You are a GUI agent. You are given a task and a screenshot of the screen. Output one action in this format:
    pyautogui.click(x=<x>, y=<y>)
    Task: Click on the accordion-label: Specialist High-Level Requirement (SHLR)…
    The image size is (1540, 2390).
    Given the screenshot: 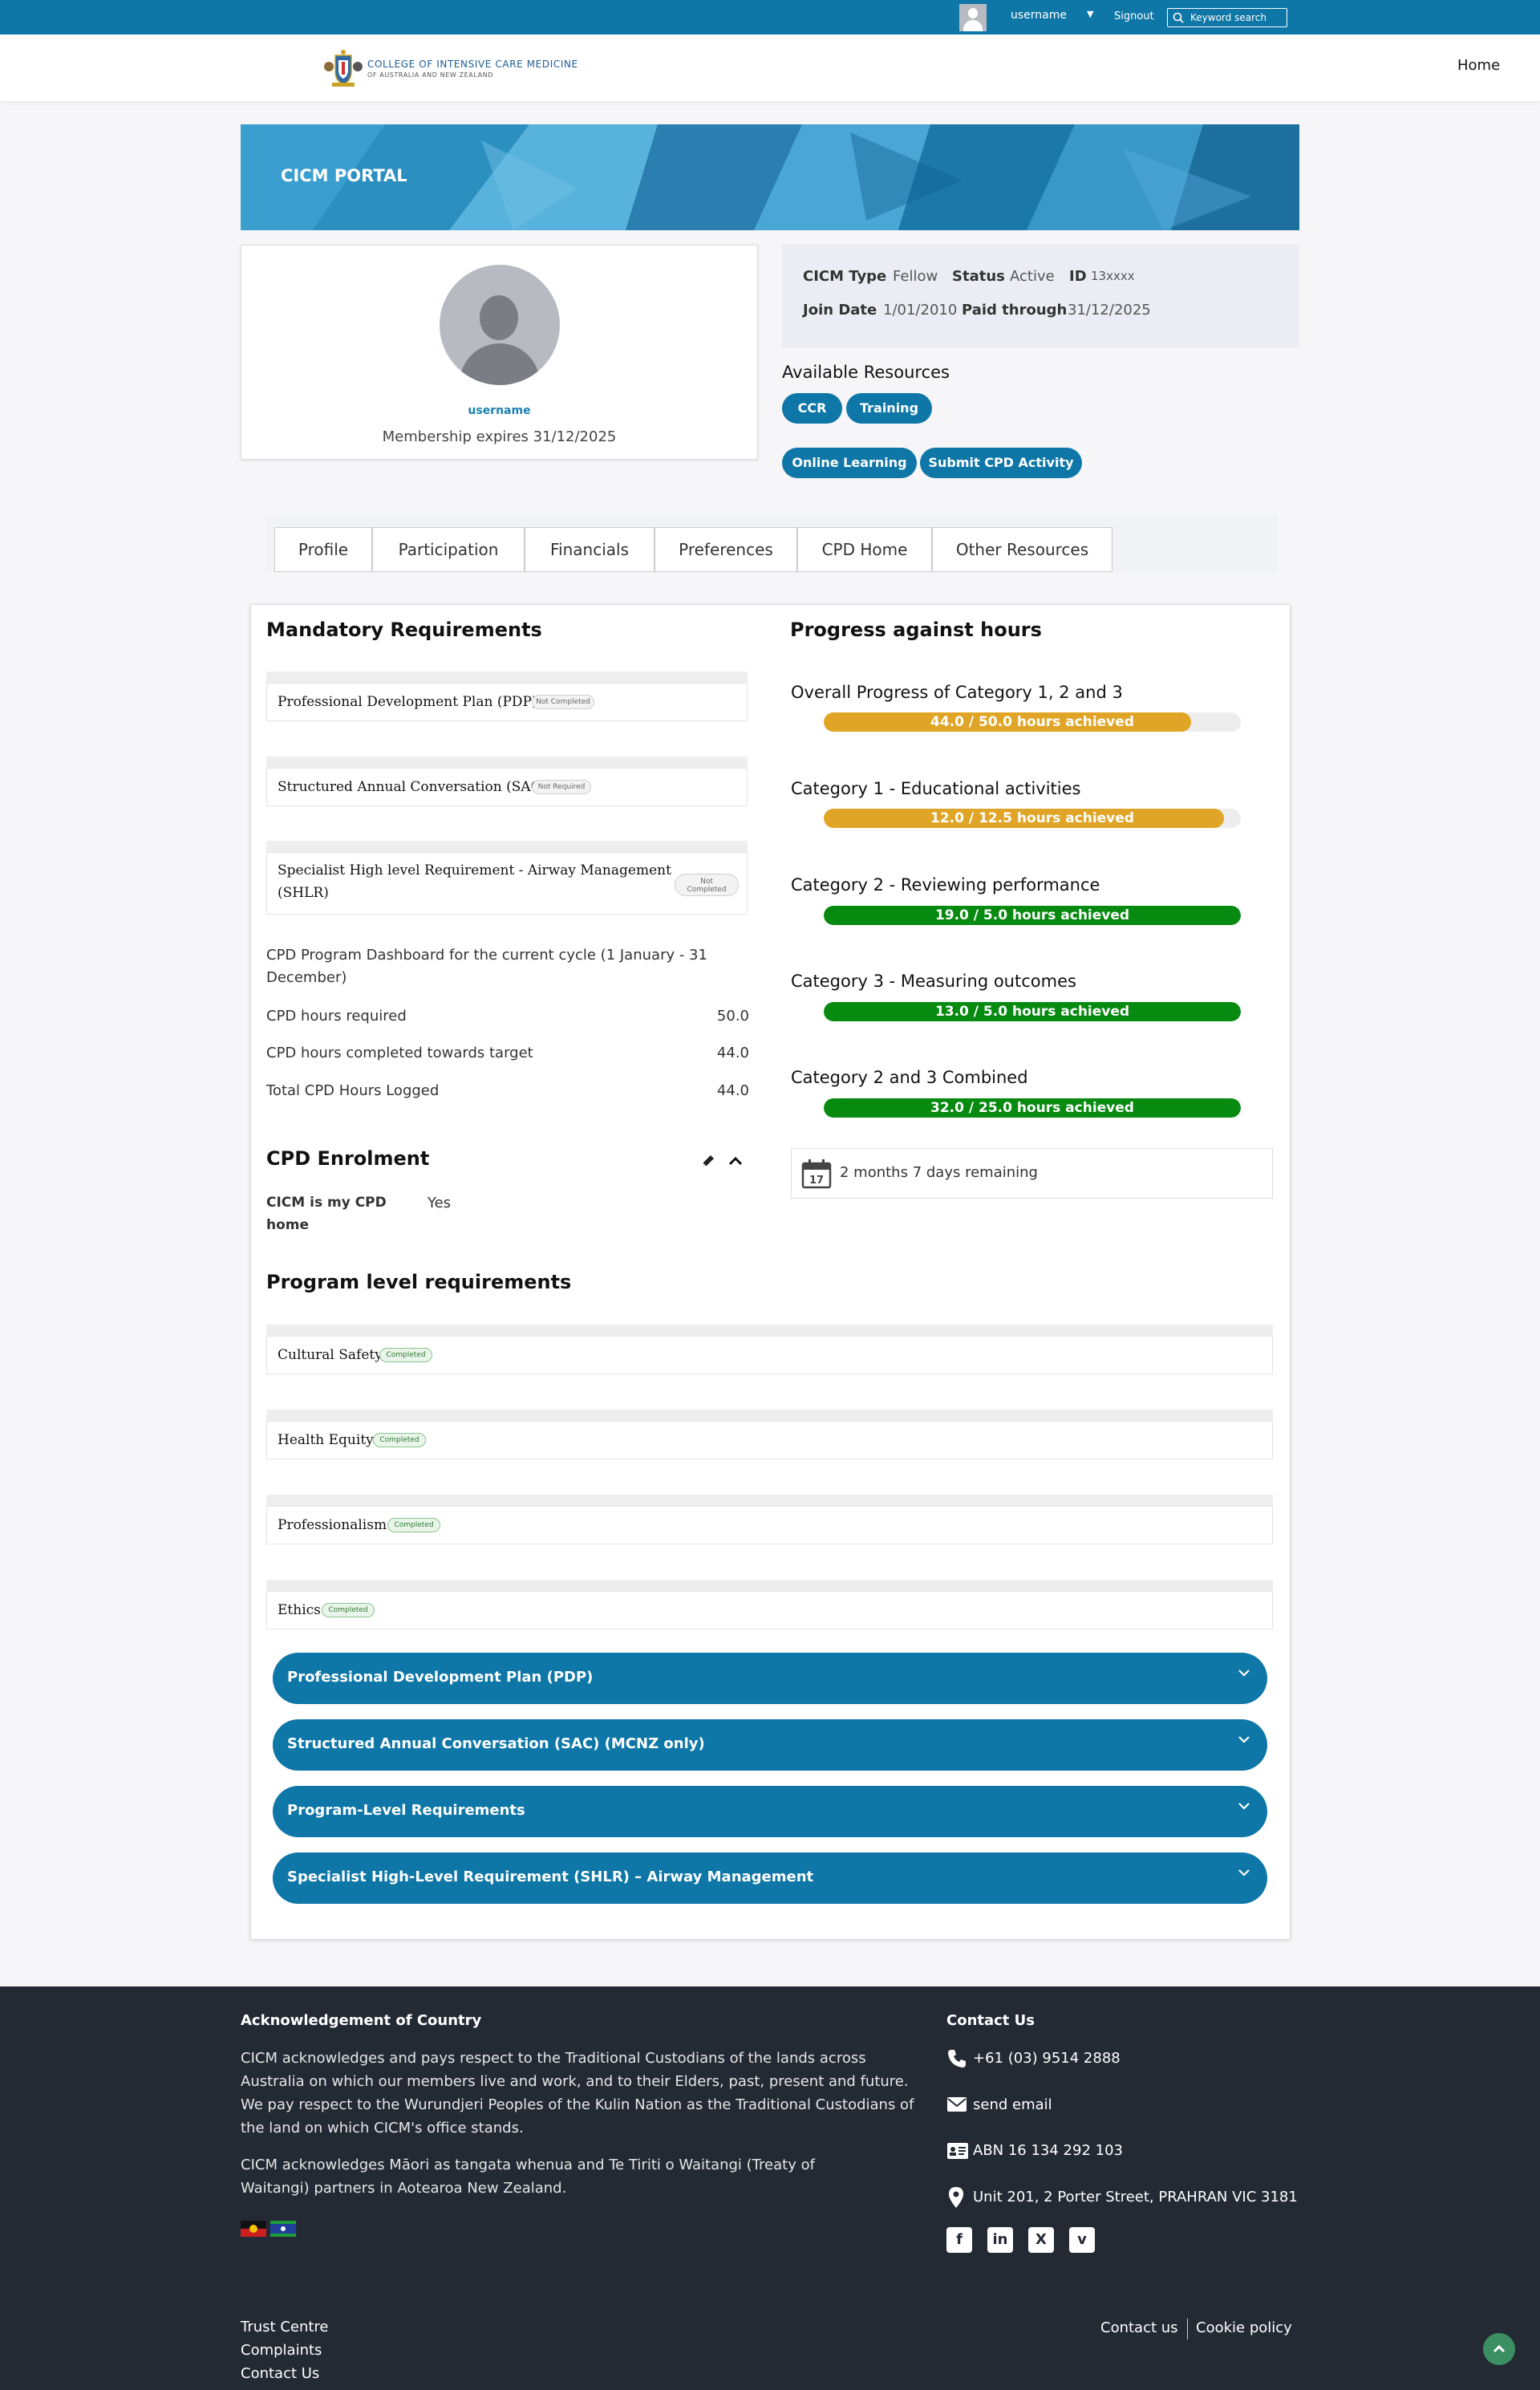 What is the action you would take?
    pyautogui.click(x=550, y=1877)
    